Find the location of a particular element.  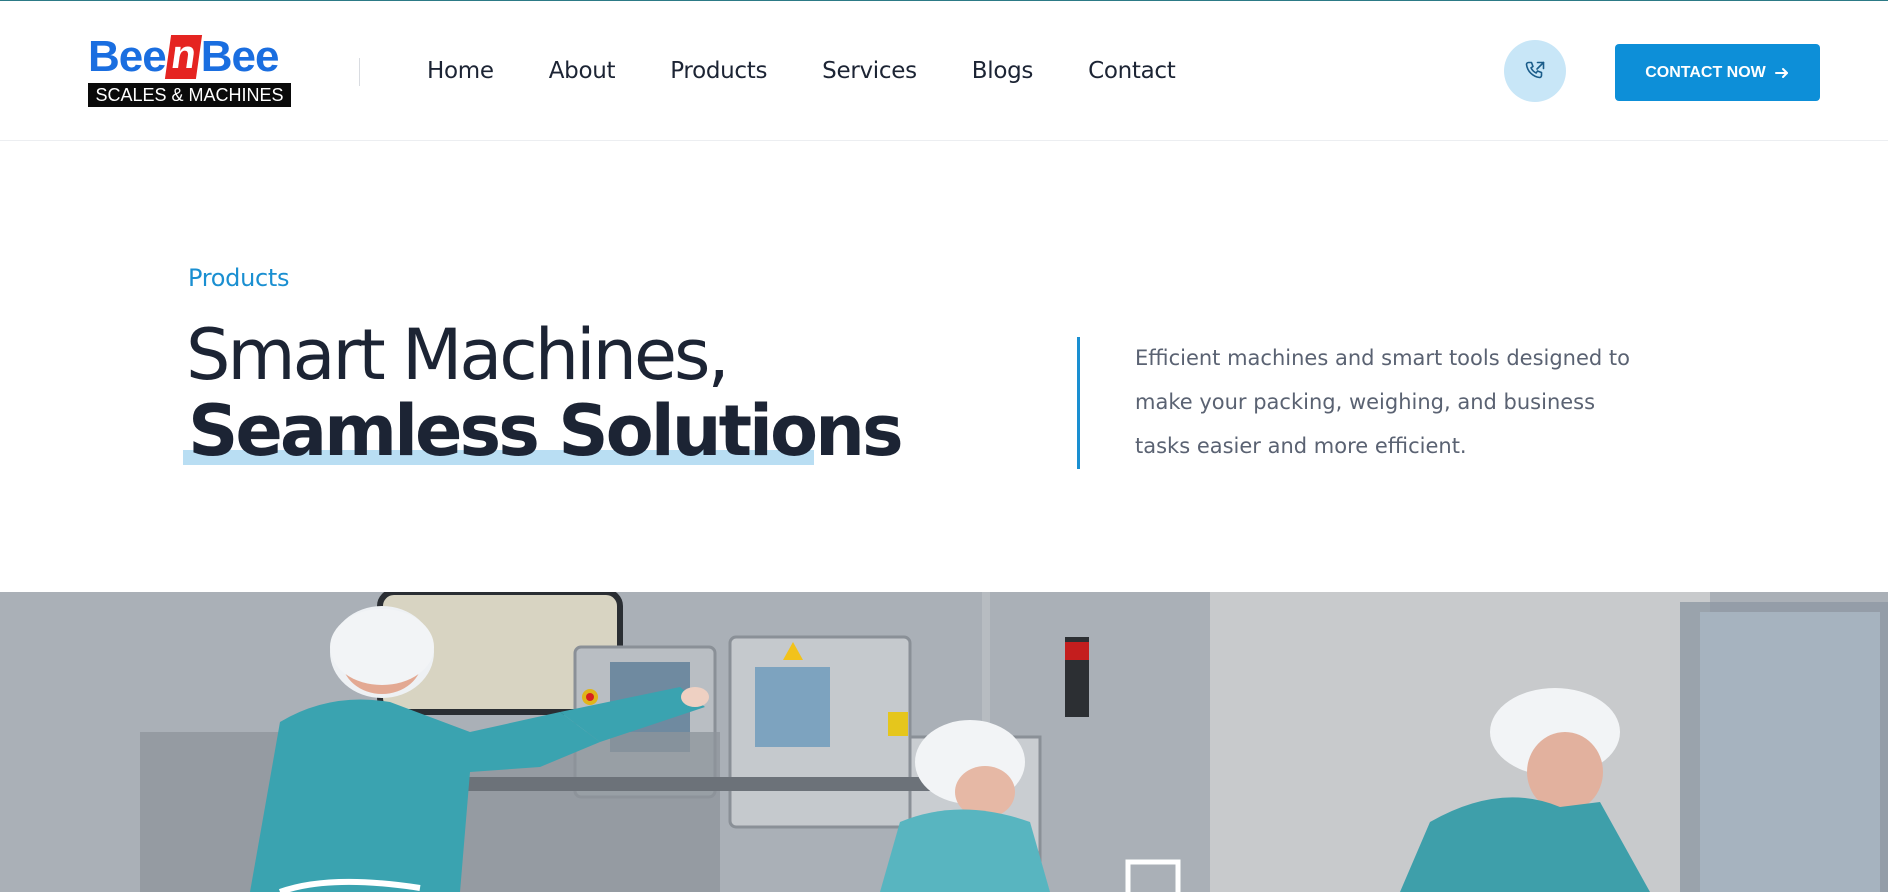

phone-outgoing-icon is located at coordinates (1535, 70).